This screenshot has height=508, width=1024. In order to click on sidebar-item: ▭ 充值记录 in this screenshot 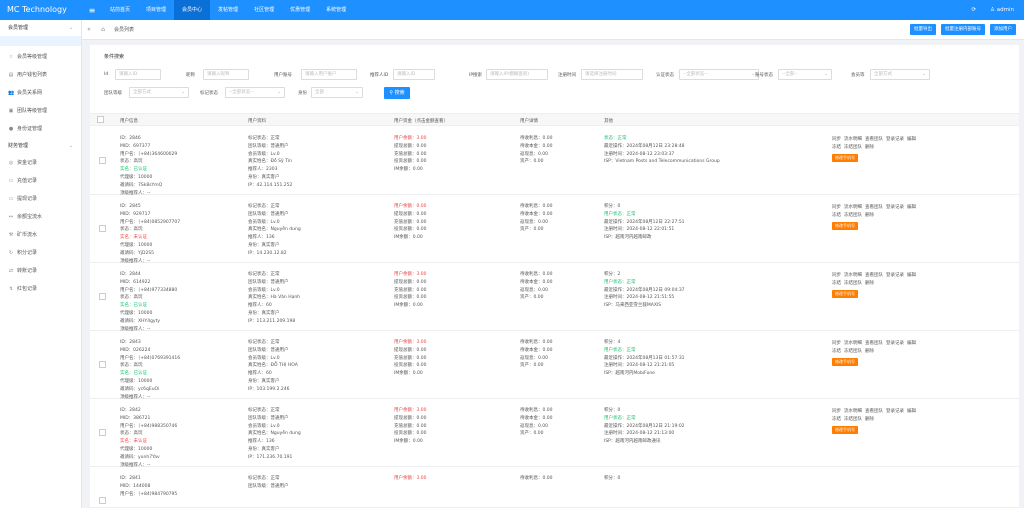, I will do `click(40, 181)`.